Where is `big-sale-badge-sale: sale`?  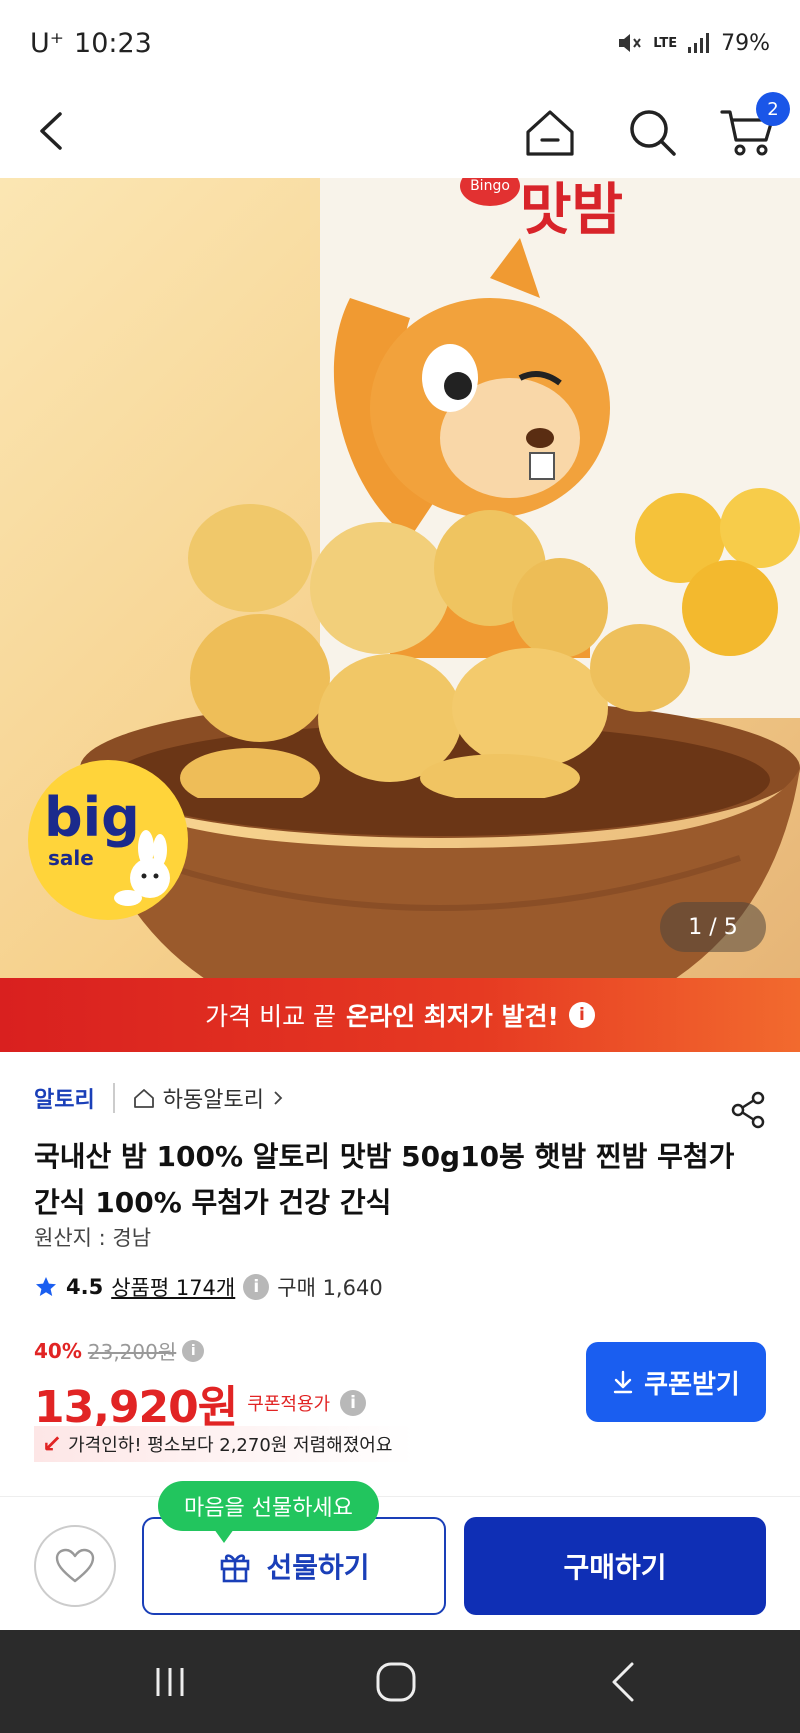 big-sale-badge-sale: sale is located at coordinates (71, 858).